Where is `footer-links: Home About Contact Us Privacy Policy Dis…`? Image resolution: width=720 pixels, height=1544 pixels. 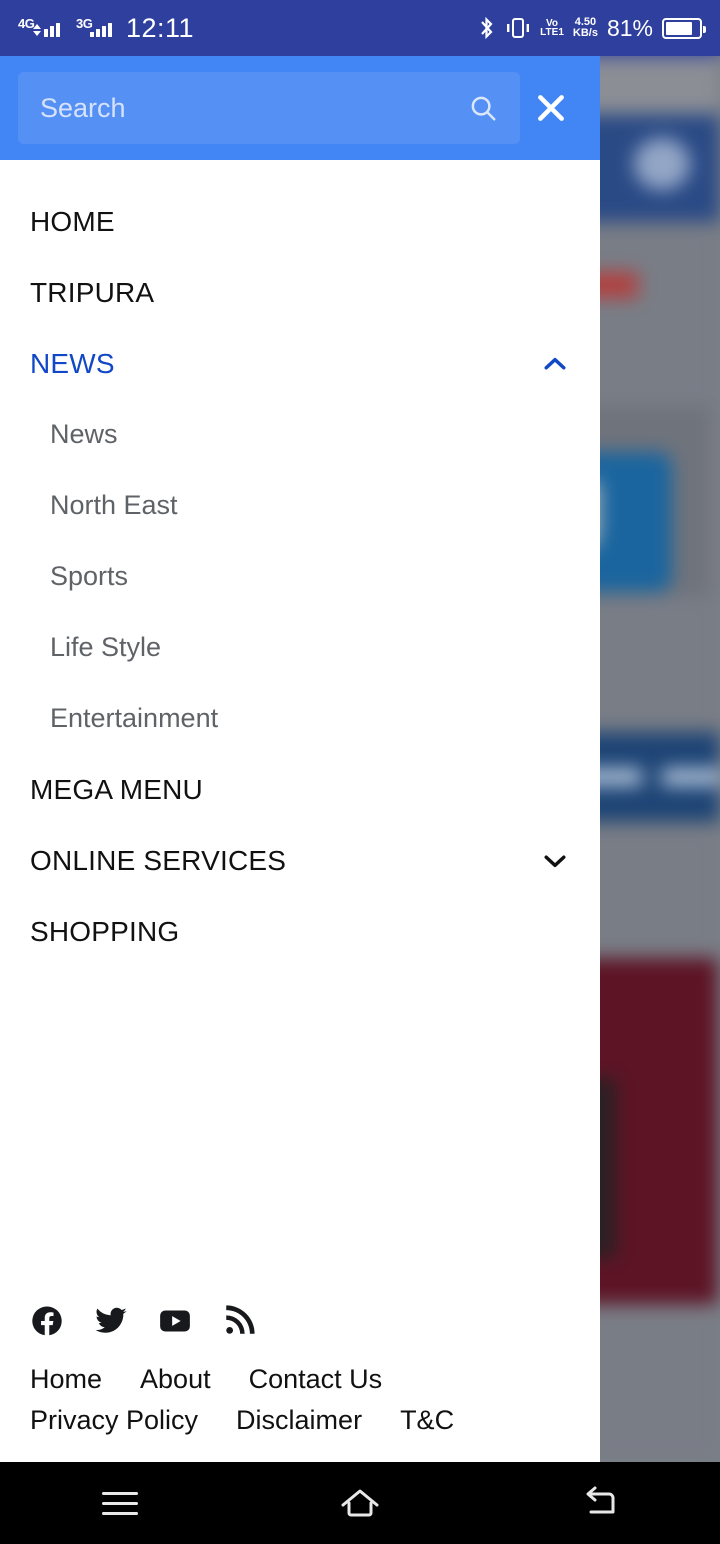
footer-links: Home About Contact Us Privacy Policy Dis… is located at coordinates (300, 1400).